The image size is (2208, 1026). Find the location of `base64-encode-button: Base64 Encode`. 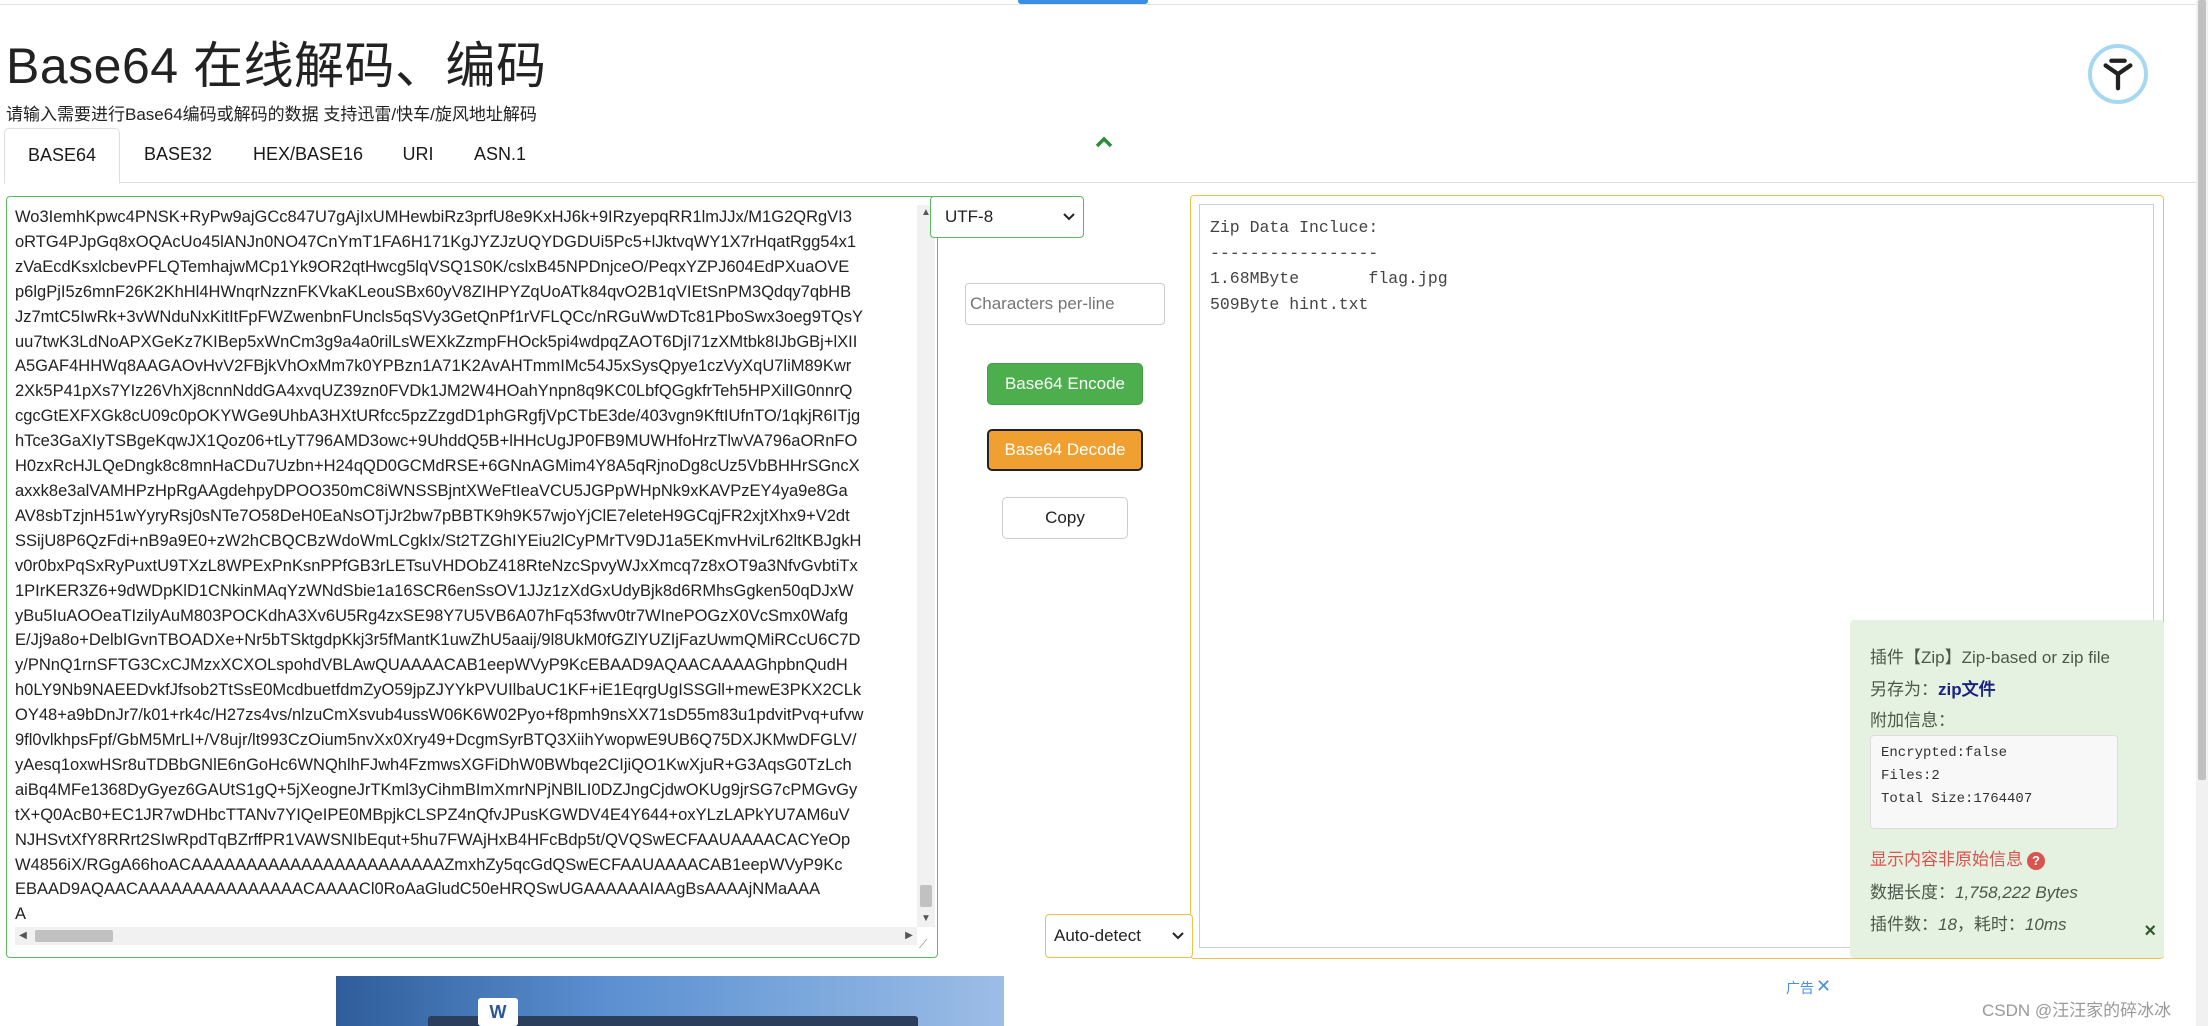

base64-encode-button: Base64 Encode is located at coordinates (1065, 384).